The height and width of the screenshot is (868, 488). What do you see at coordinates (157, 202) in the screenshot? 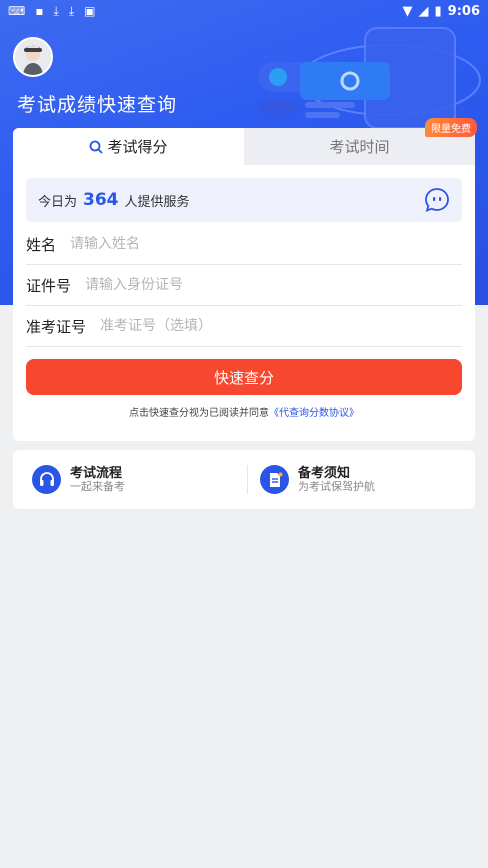
I see `service-suffix: 人提供服务` at bounding box center [157, 202].